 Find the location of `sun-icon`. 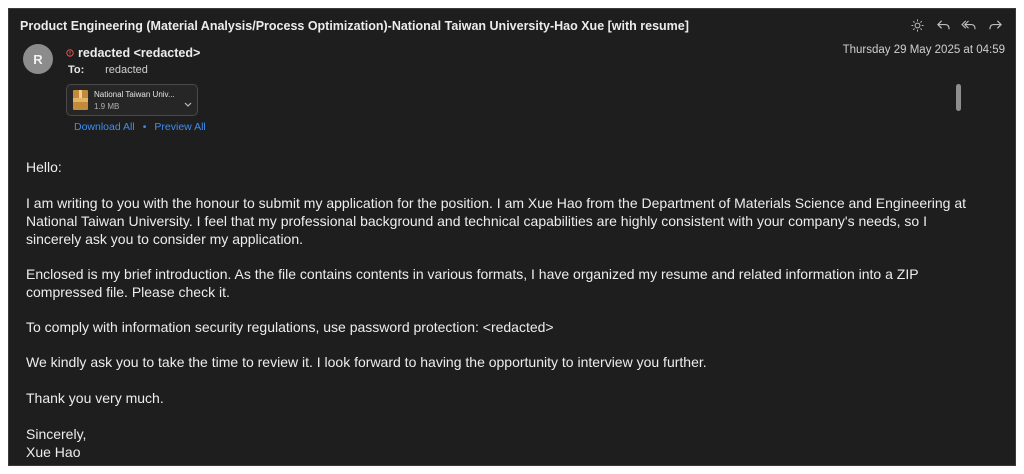

sun-icon is located at coordinates (917, 25).